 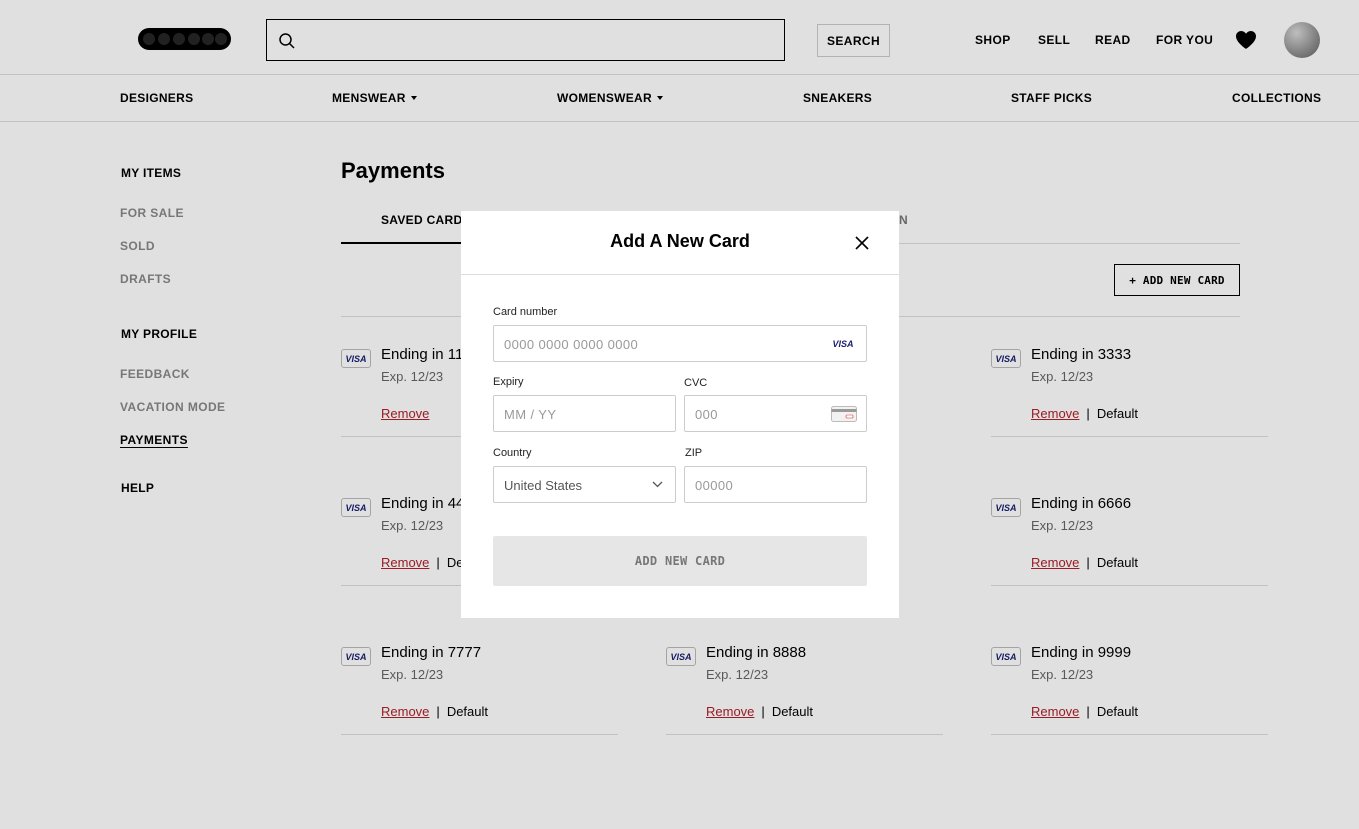 I want to click on add-new-card-submit-button: ADD NEW CARD, so click(x=680, y=561).